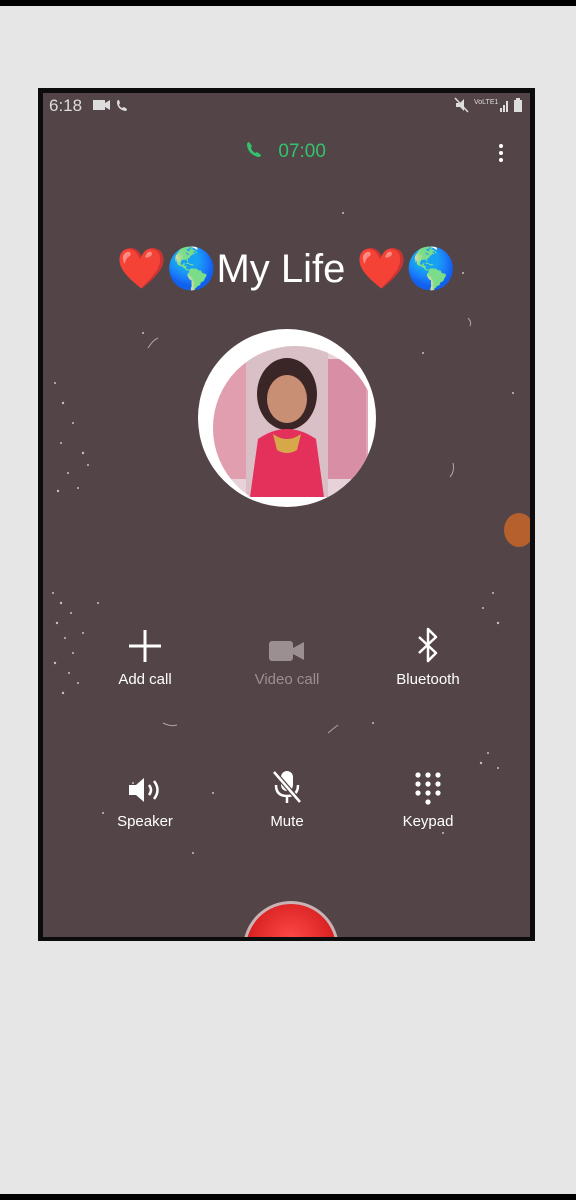 Image resolution: width=576 pixels, height=1200 pixels. I want to click on mute-button: Mute, so click(287, 795).